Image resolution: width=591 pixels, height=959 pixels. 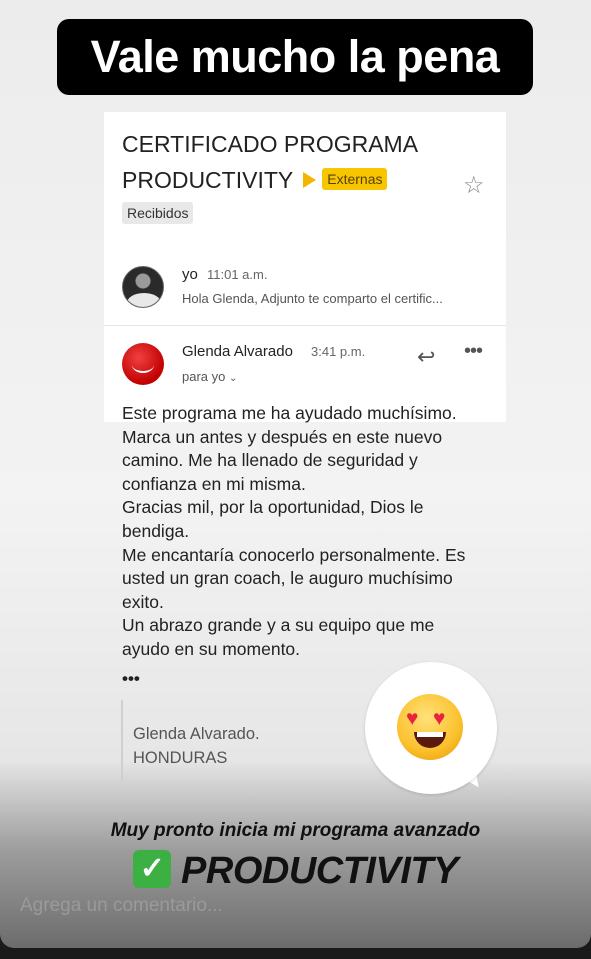 I want to click on body-line: ayudo en su momento., so click(x=211, y=648).